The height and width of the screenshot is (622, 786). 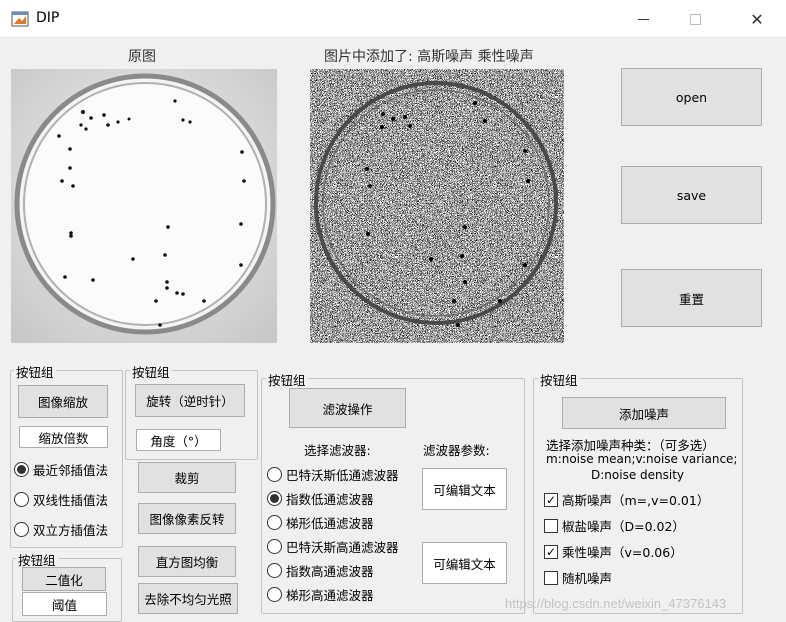 I want to click on checkbox-multiplicative-noise: ✓ 乘性噪声（v=0.06）, so click(x=613, y=551).